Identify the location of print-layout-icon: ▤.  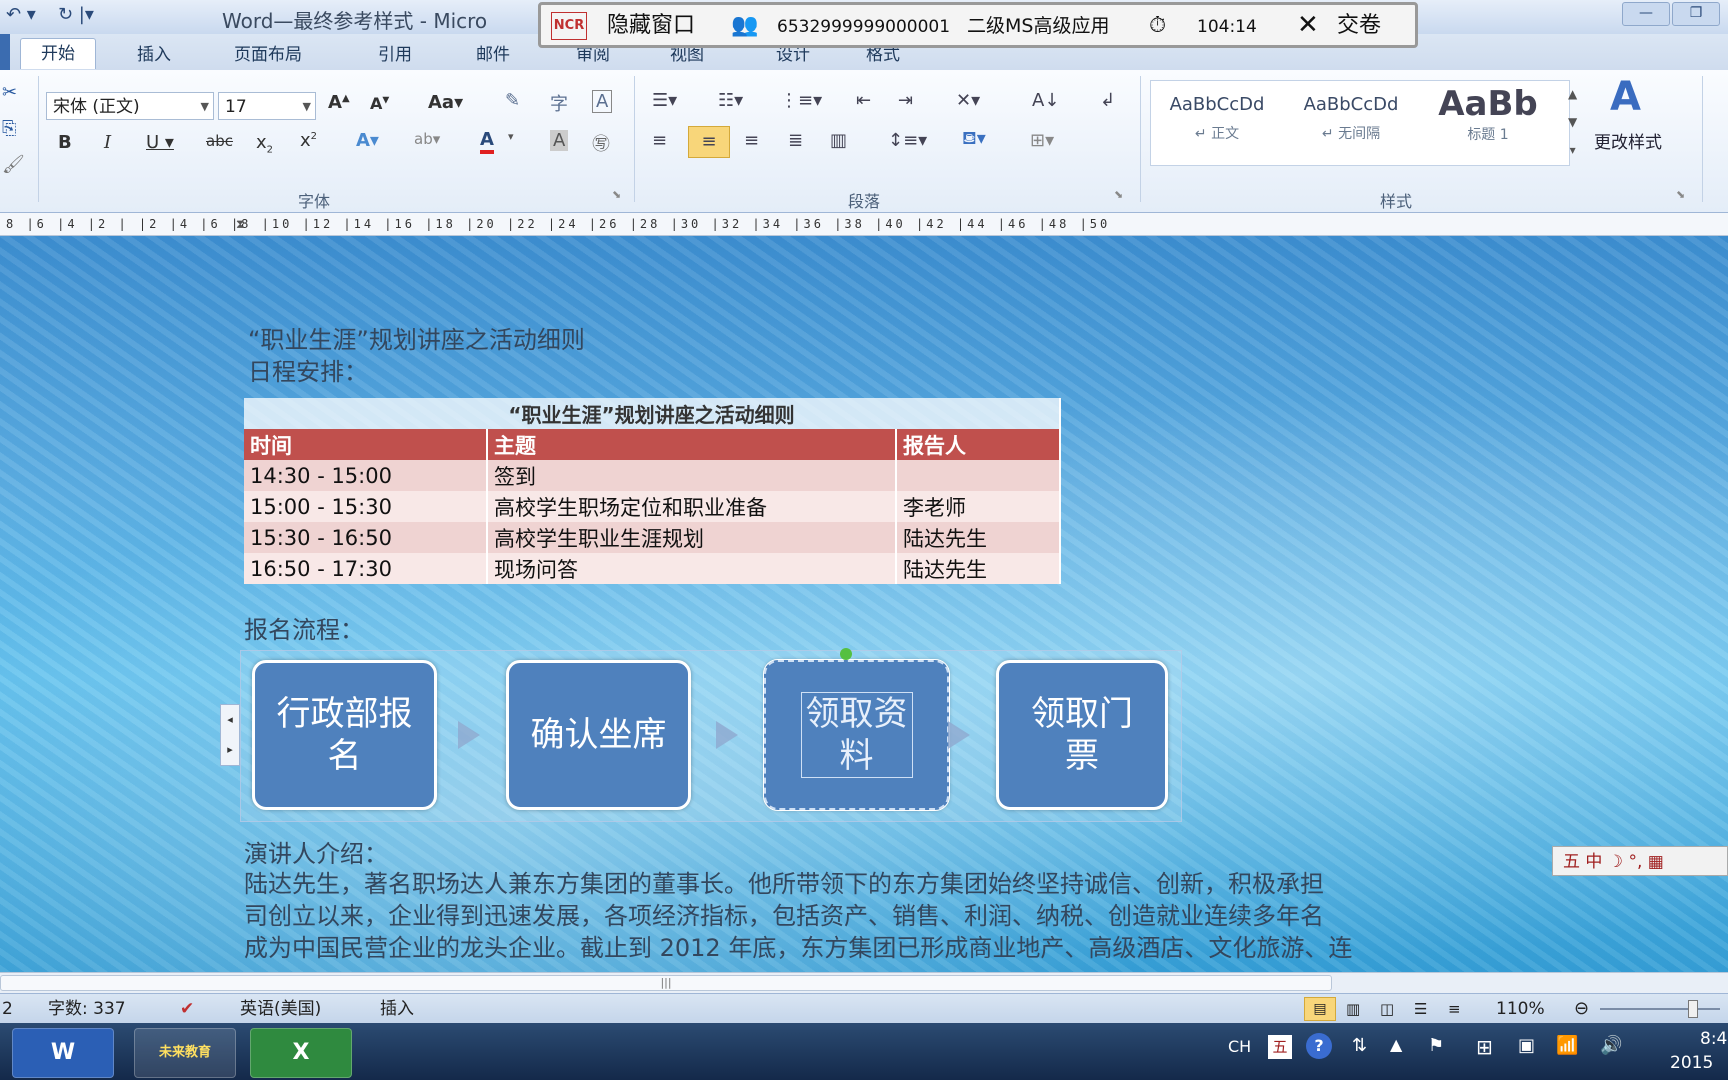
(1320, 1009).